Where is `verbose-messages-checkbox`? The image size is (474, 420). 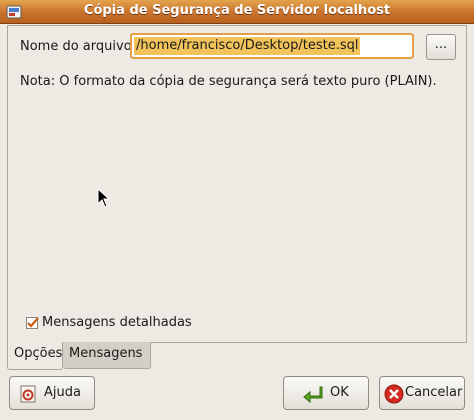
verbose-messages-checkbox is located at coordinates (32, 323).